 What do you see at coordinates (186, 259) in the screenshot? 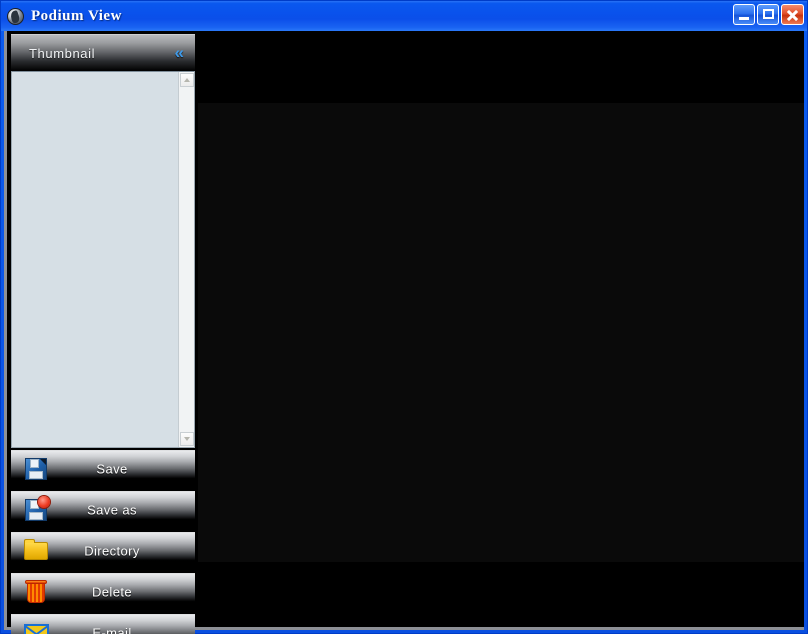
I see `thumbnail-scrollbar` at bounding box center [186, 259].